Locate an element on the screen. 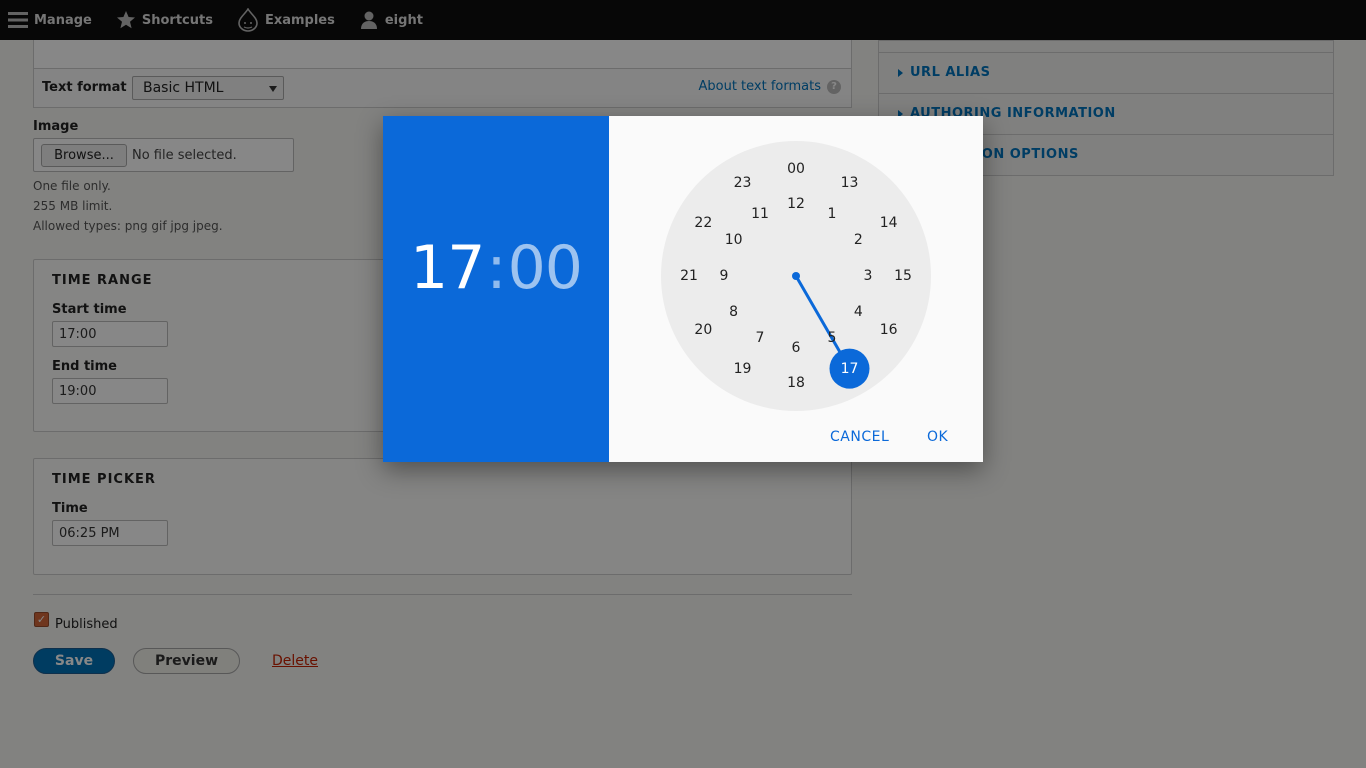  clock-center-dot is located at coordinates (796, 276).